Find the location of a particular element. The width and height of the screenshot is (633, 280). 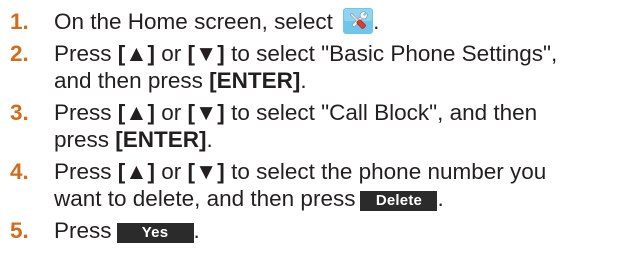

step-text: to select "Call Block", and then is located at coordinates (381, 112).